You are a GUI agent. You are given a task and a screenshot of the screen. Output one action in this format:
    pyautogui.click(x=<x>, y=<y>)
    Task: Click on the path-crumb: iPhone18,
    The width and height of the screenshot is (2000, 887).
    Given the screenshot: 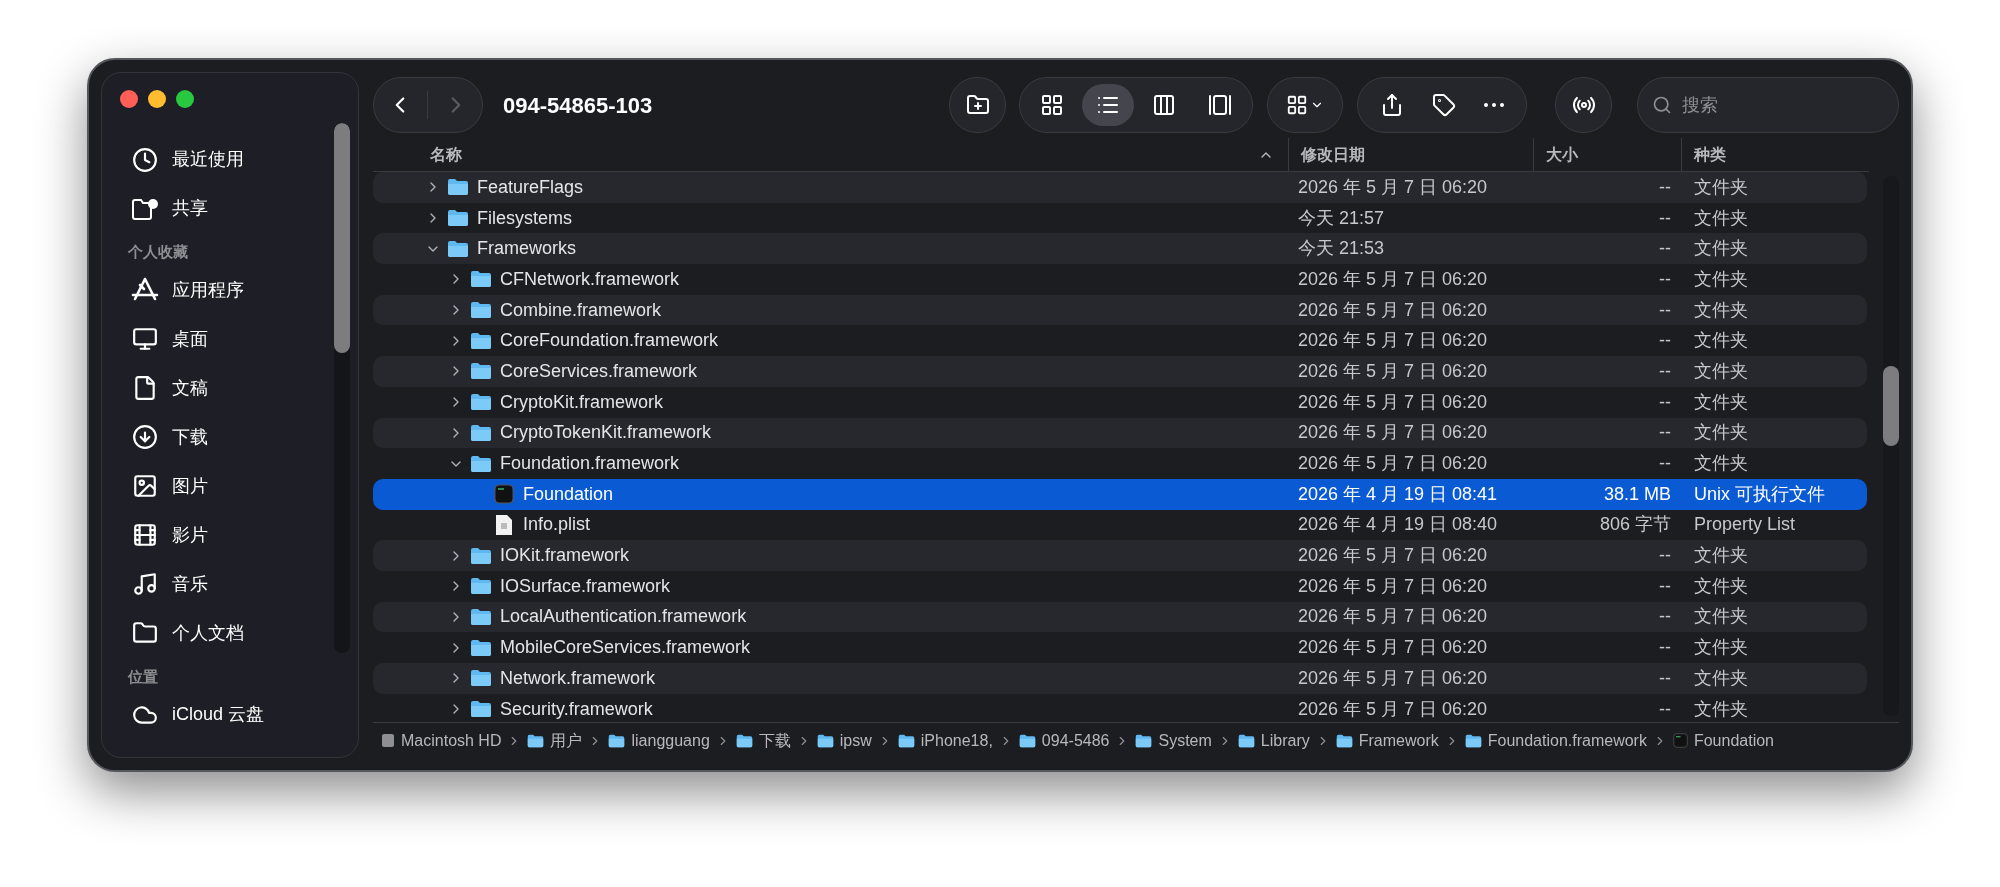 What is the action you would take?
    pyautogui.click(x=945, y=740)
    